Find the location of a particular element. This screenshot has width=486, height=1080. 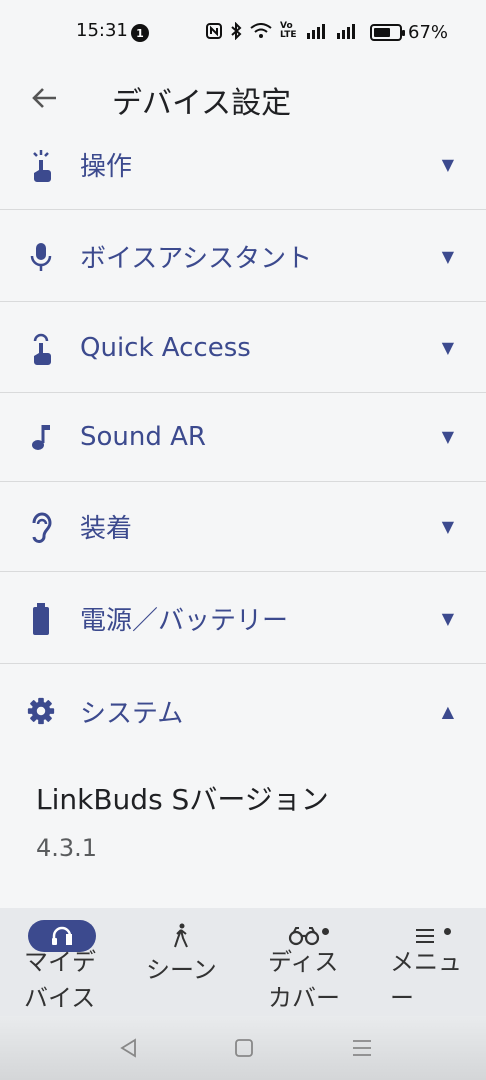

bottom-nav: マイデ バイス シーン ディス カバー メニュ ー is located at coordinates (243, 962).